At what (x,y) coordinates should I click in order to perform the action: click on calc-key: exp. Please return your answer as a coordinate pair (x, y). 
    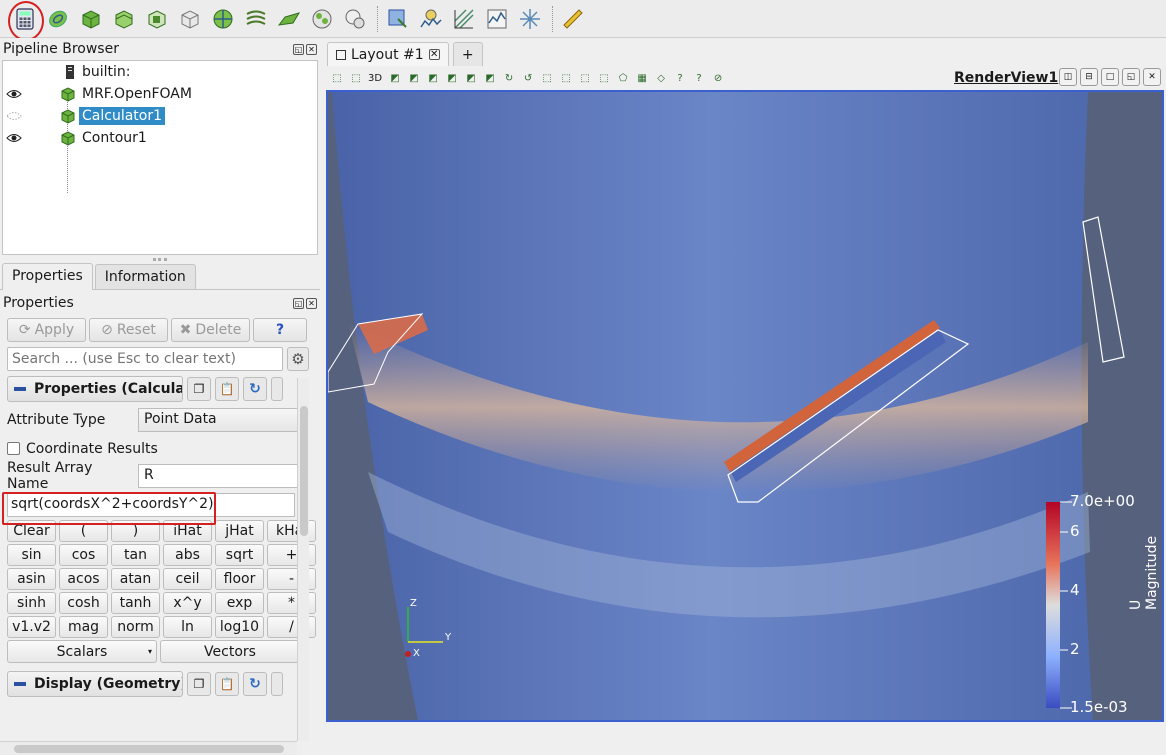
    Looking at the image, I should click on (239, 603).